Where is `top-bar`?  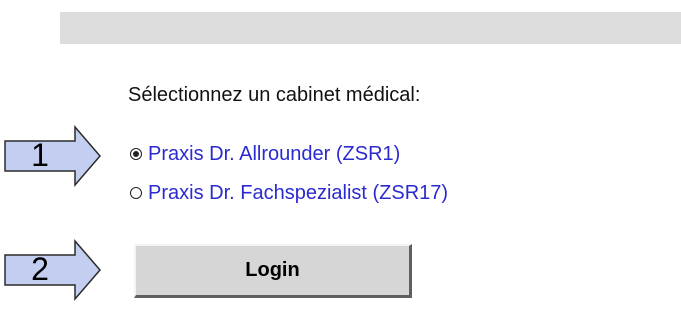 top-bar is located at coordinates (370, 28).